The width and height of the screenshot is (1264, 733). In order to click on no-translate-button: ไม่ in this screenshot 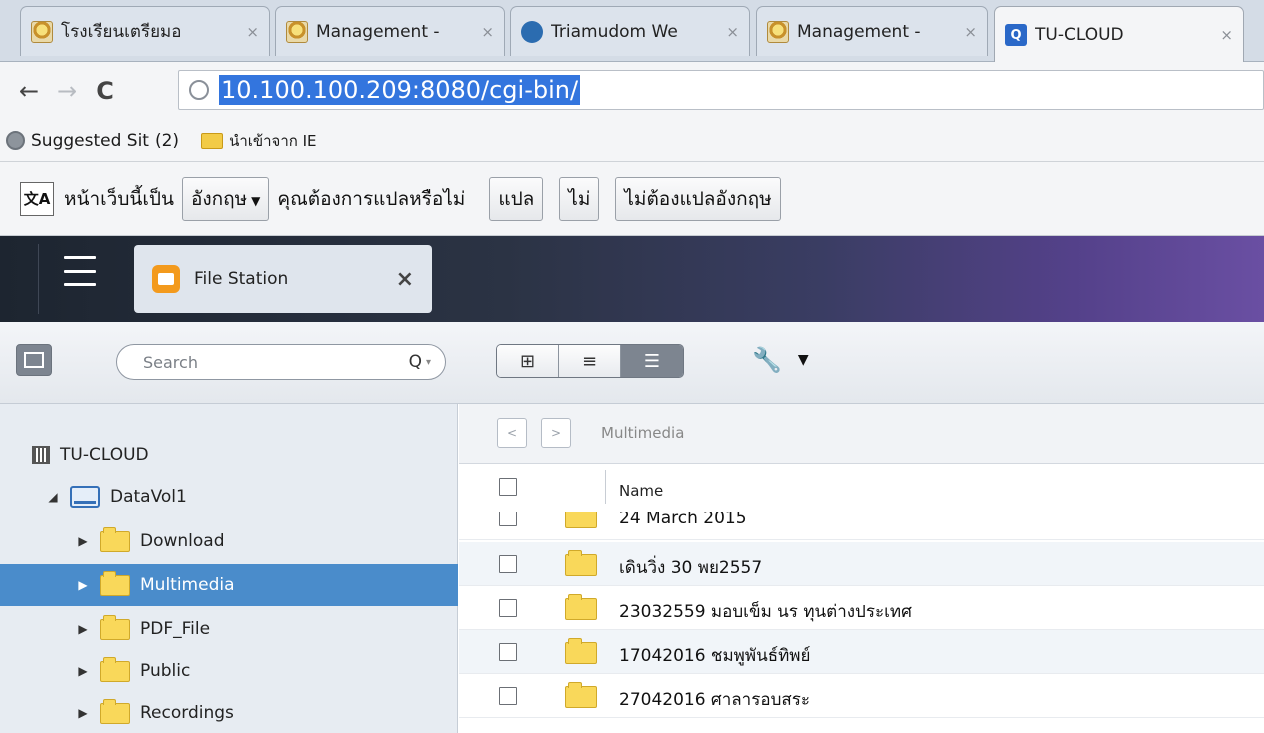, I will do `click(579, 198)`.